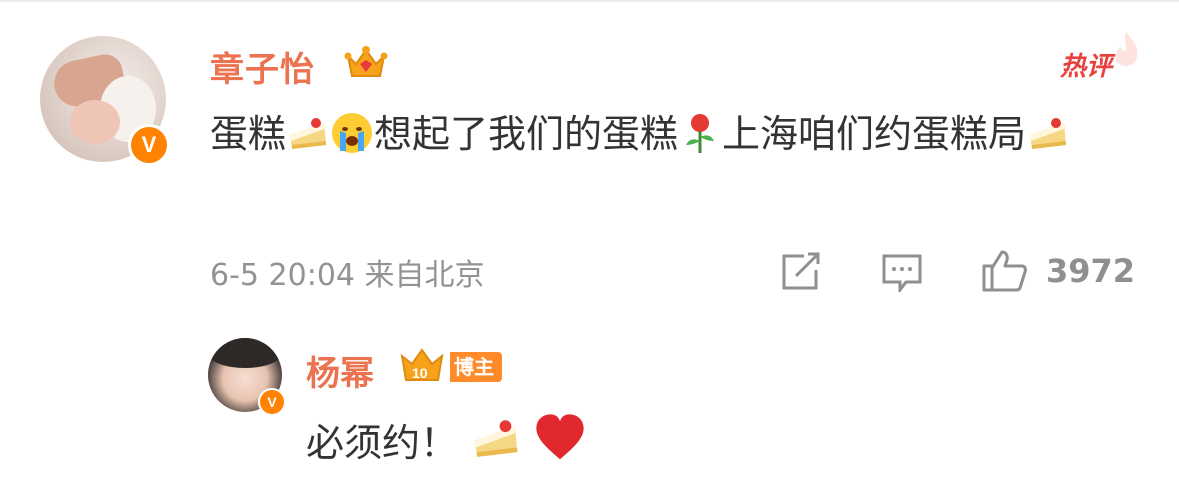 Image resolution: width=1179 pixels, height=496 pixels. I want to click on badge-level: 10, so click(420, 373).